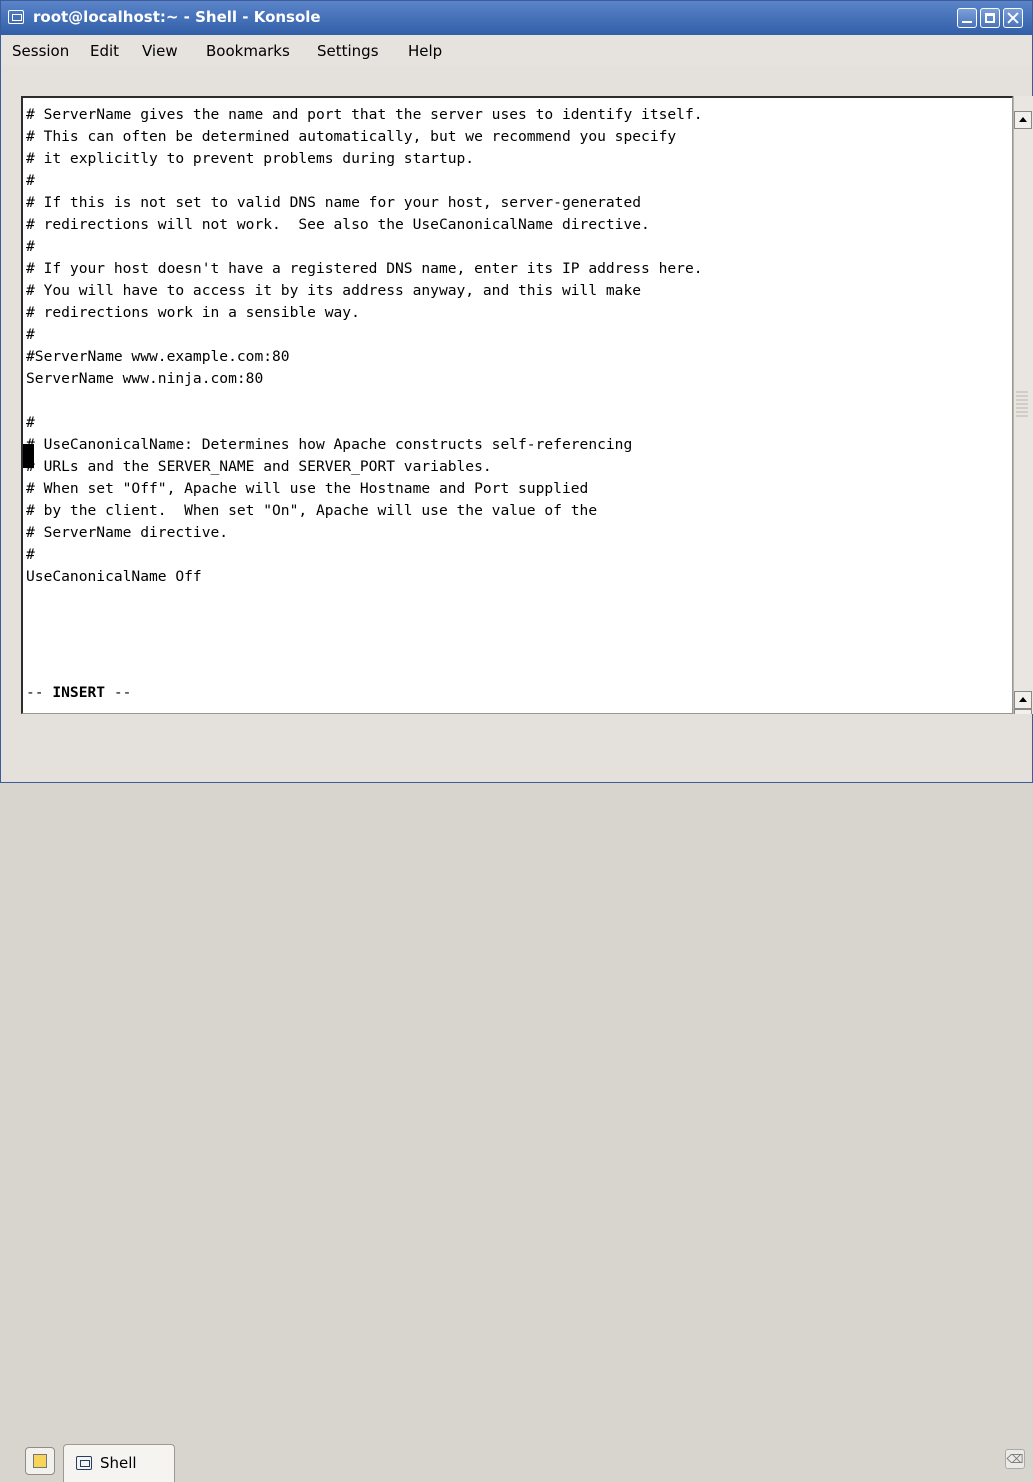  I want to click on menu-edit: Edit, so click(104, 51).